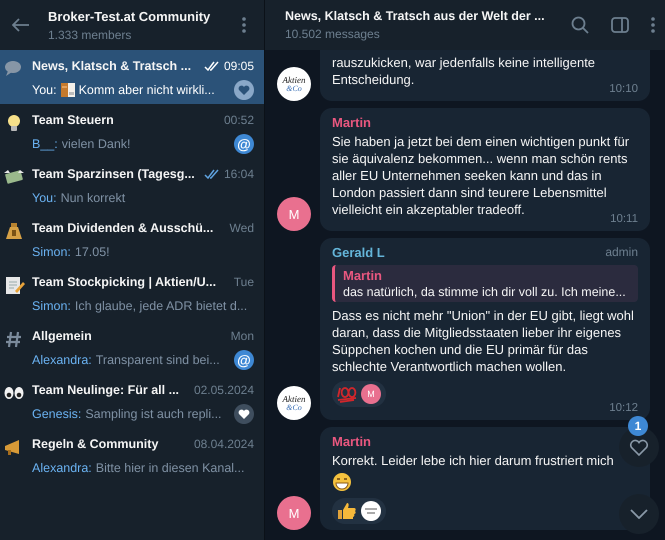 This screenshot has height=540, width=665. Describe the element at coordinates (73, 120) in the screenshot. I see `chat-name: Team Steuern` at that location.